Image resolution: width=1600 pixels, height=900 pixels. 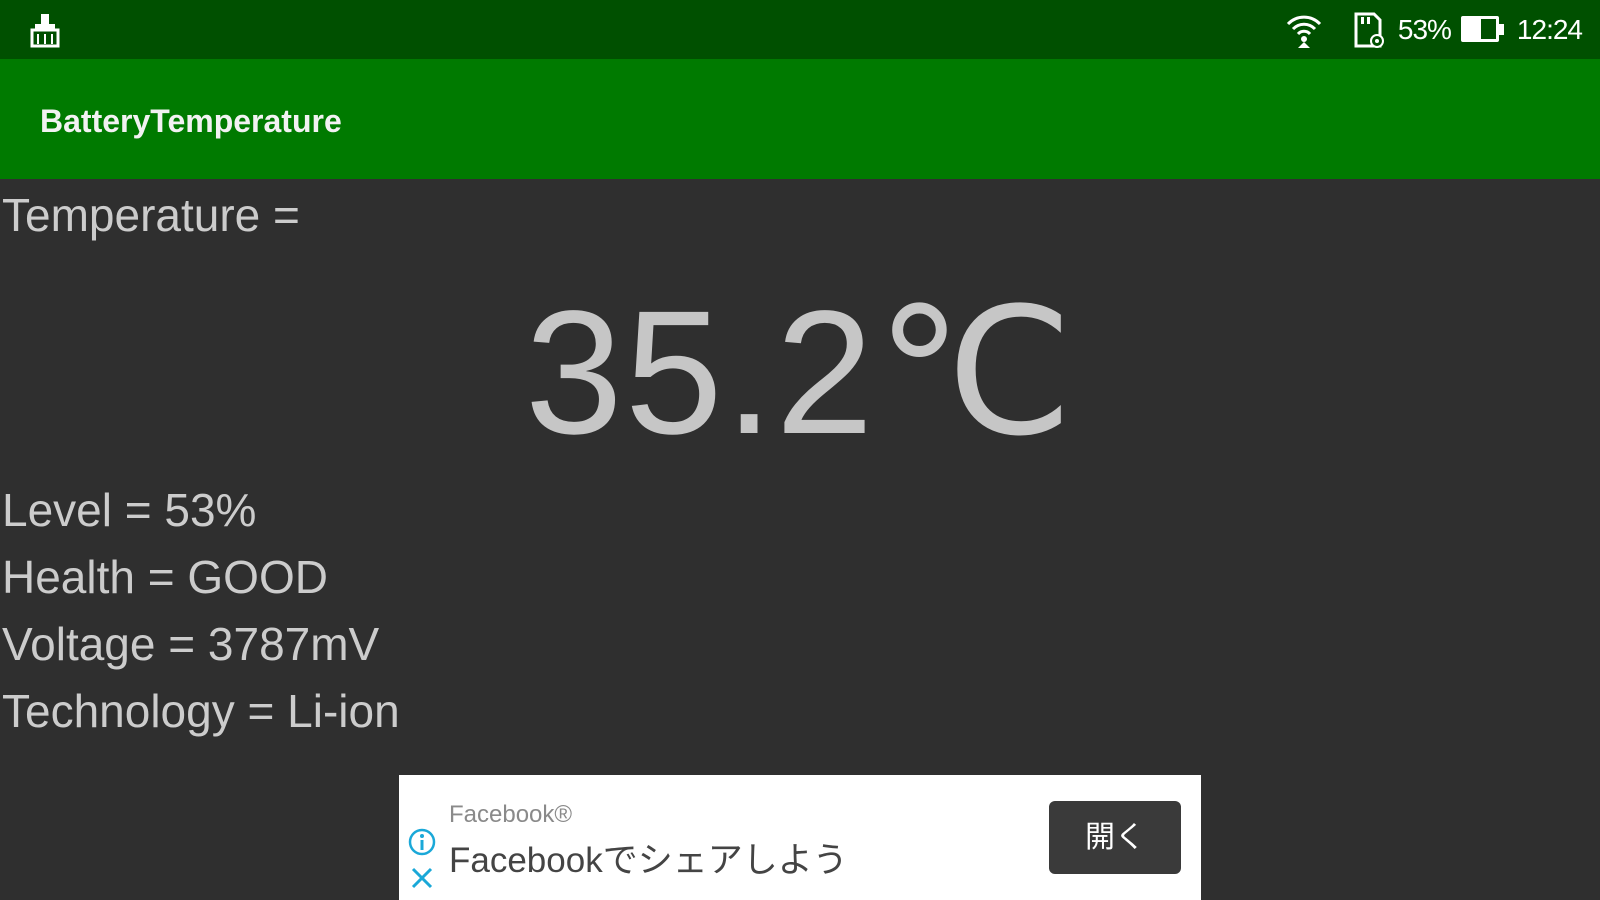 What do you see at coordinates (191, 121) in the screenshot?
I see `app-title: BatteryTemperature` at bounding box center [191, 121].